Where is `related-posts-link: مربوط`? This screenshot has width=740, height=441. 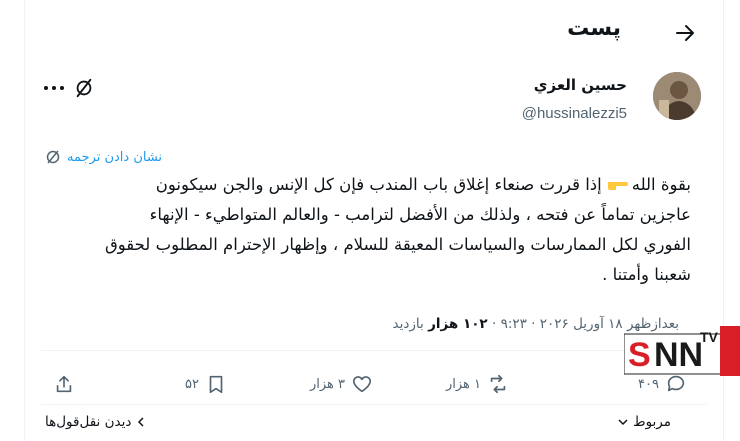
related-posts-link: مربوط is located at coordinates (644, 422).